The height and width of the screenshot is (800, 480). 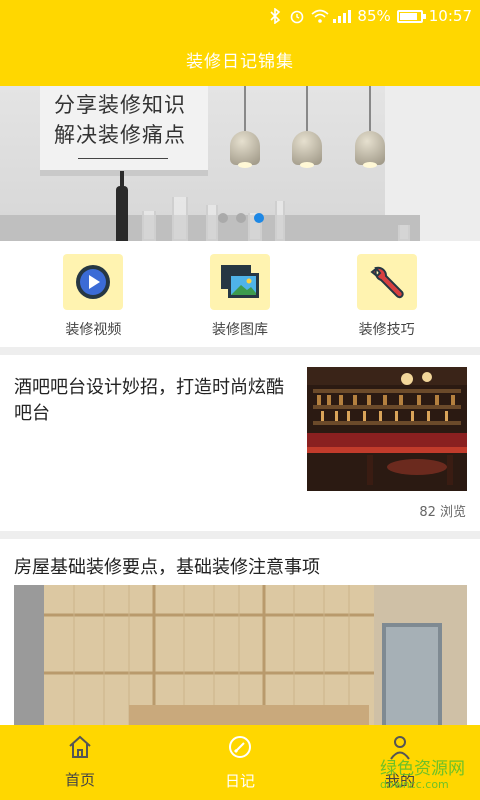 What do you see at coordinates (80, 749) in the screenshot?
I see `home-icon` at bounding box center [80, 749].